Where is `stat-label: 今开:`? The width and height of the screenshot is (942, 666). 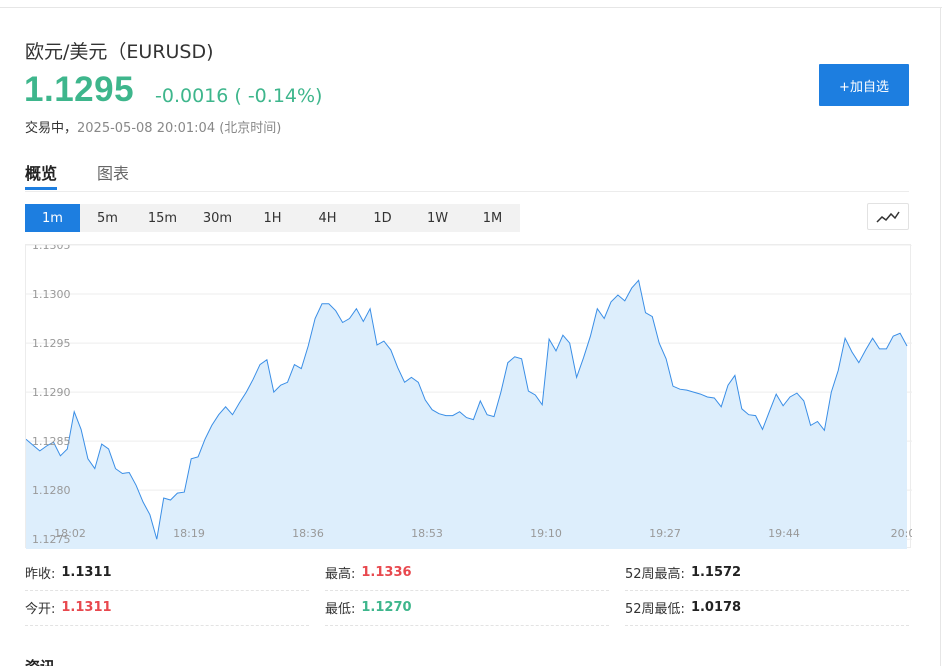
stat-label: 今开: is located at coordinates (40, 609).